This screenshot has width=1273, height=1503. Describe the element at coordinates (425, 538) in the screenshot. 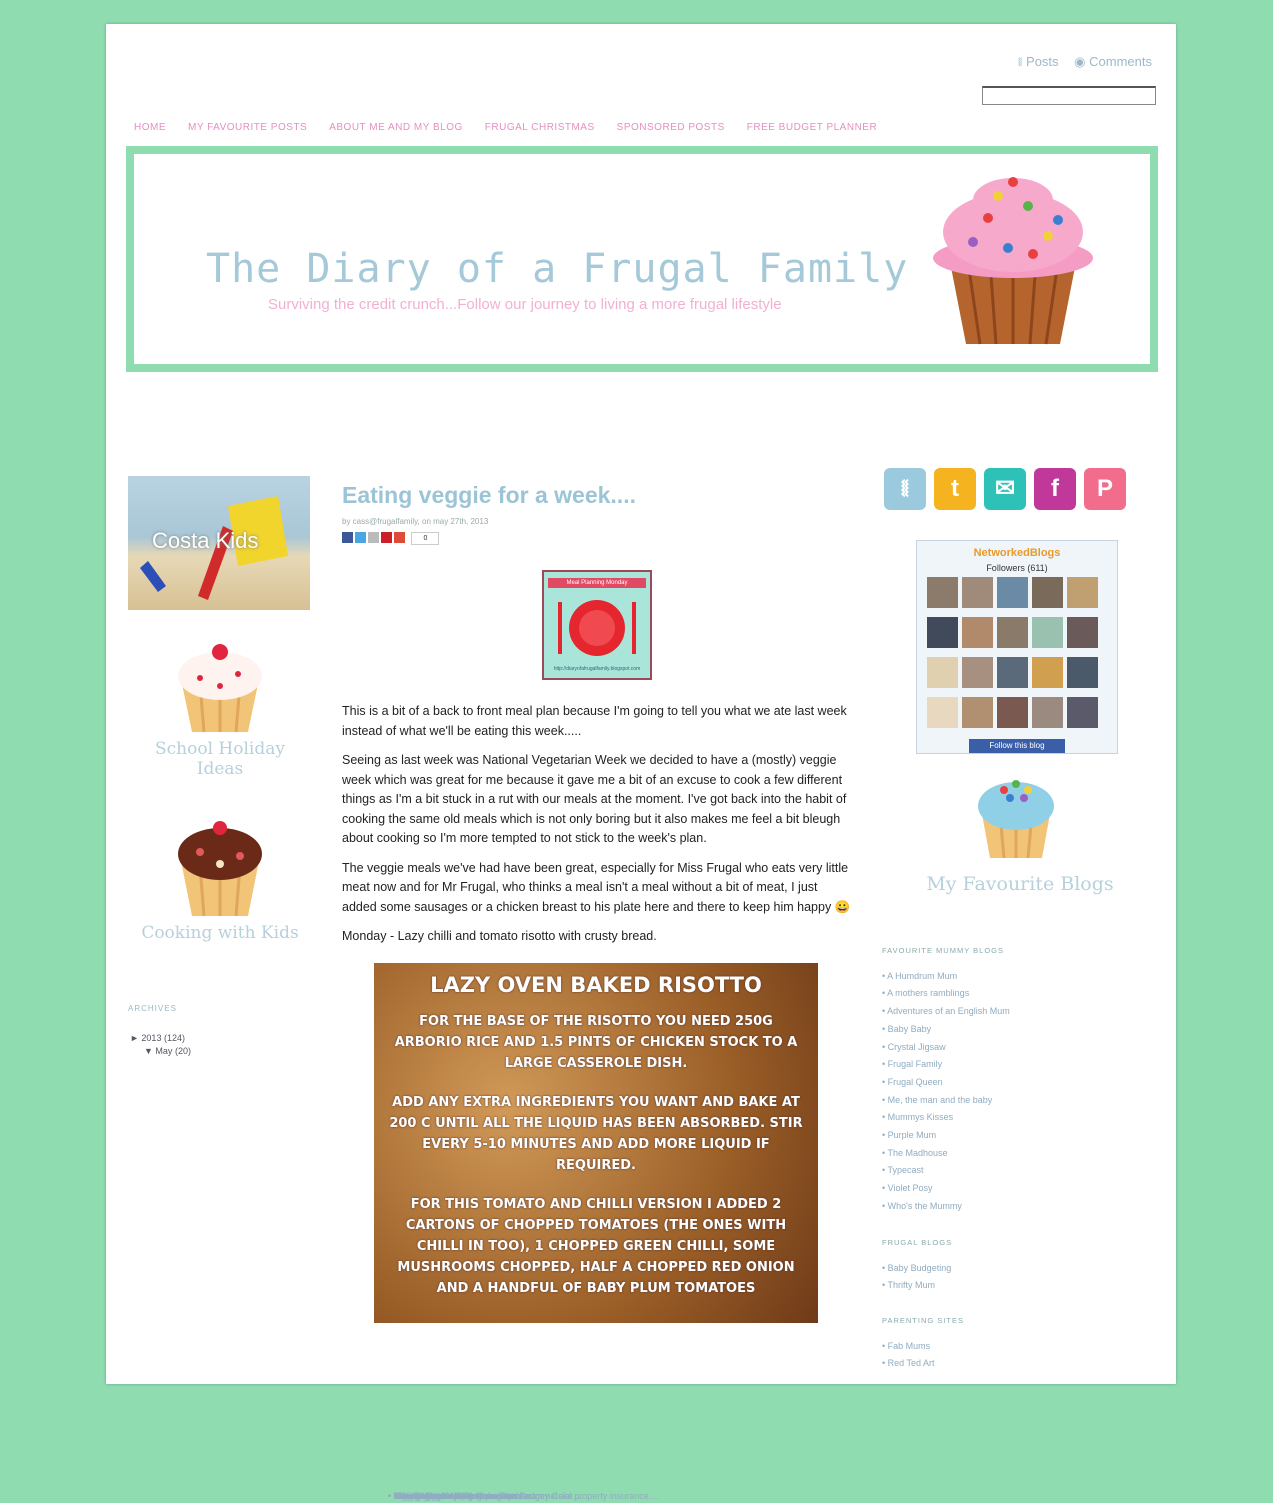

I see `share-count: 0` at that location.